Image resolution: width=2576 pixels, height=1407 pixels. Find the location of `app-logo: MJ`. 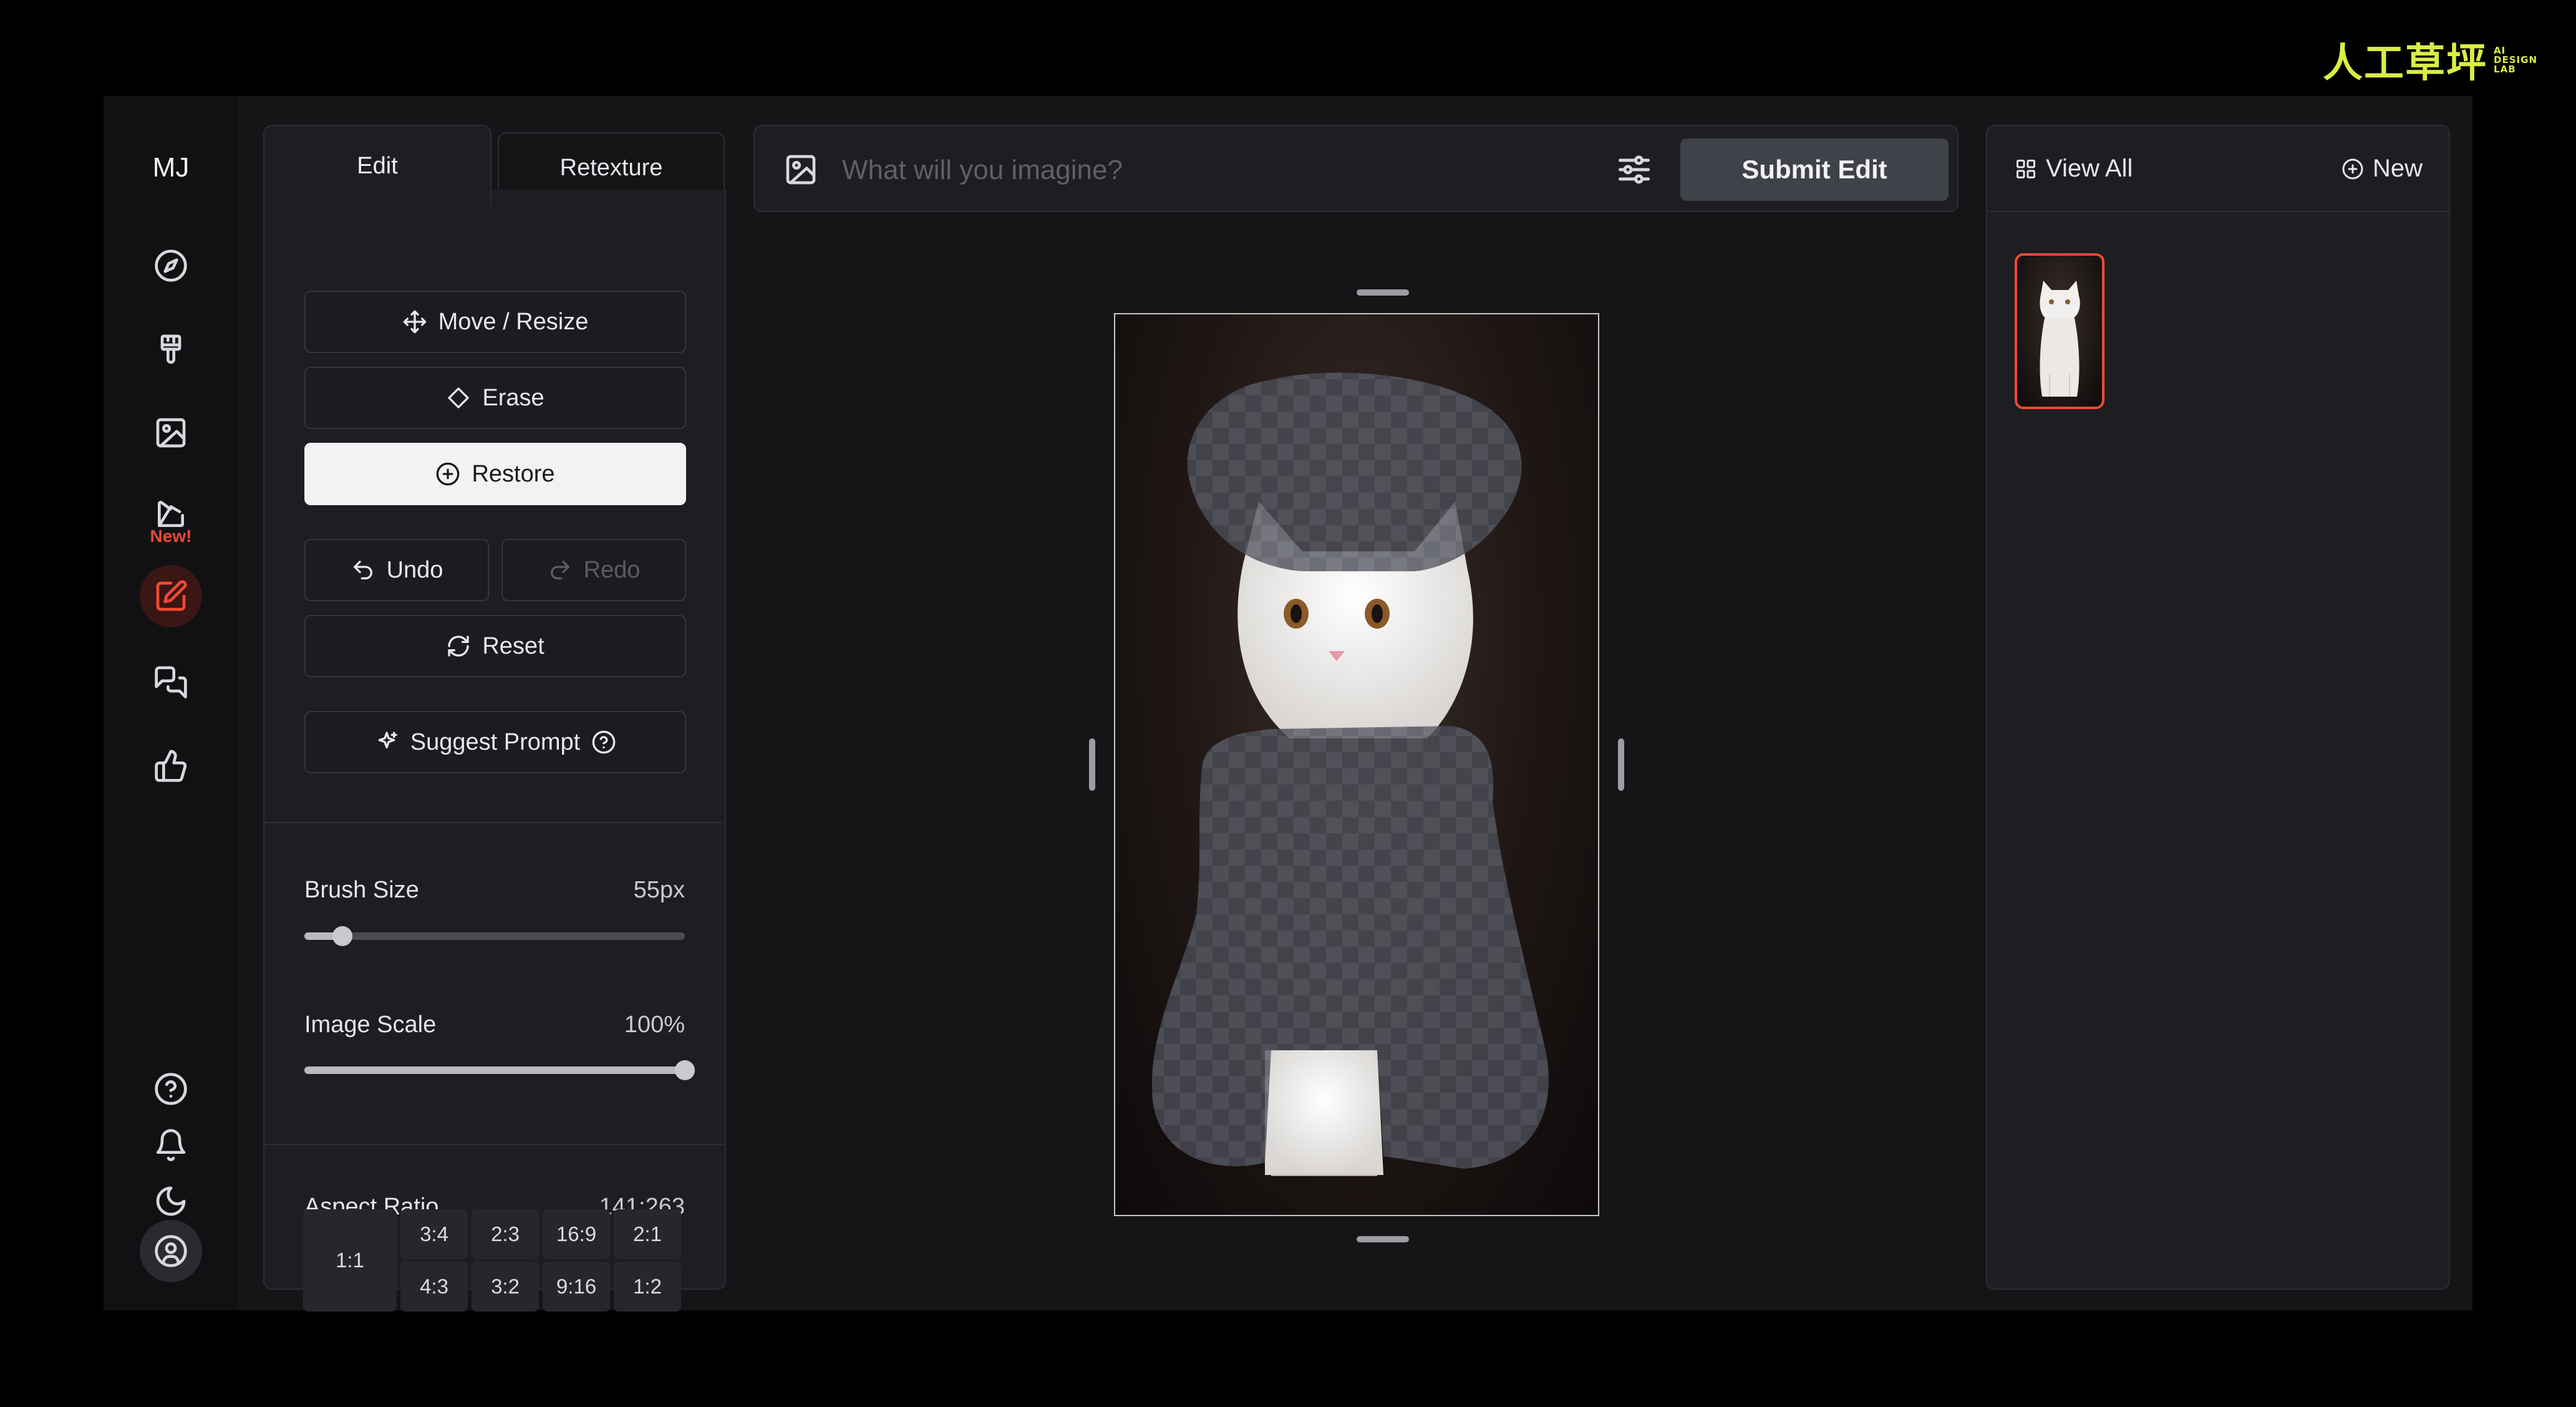

app-logo: MJ is located at coordinates (171, 167).